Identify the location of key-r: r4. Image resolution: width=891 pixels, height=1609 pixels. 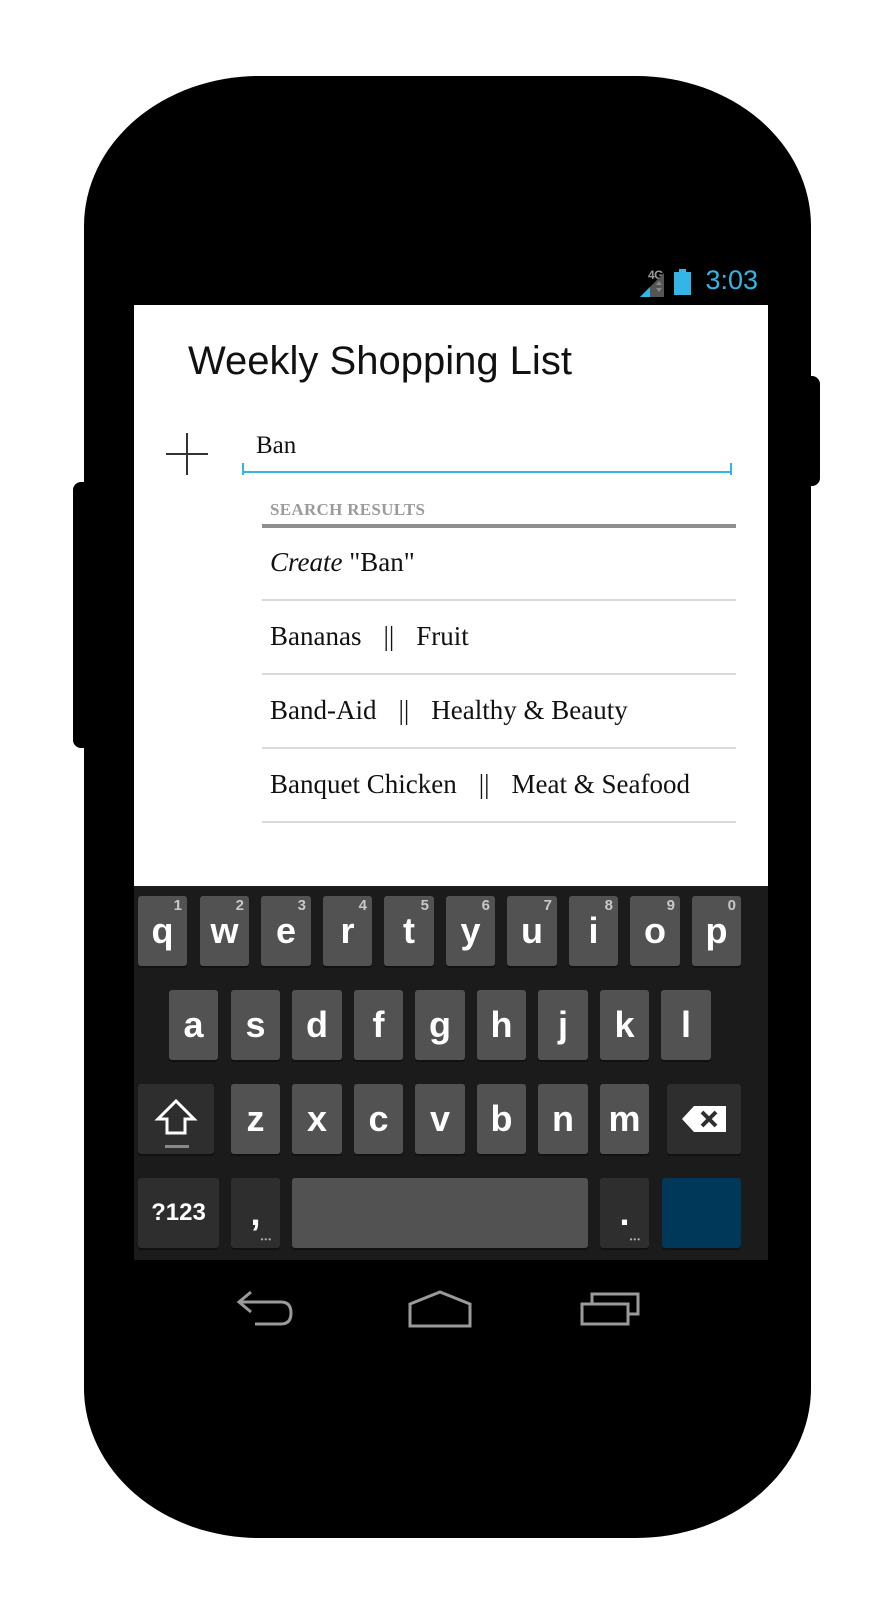
(347, 931).